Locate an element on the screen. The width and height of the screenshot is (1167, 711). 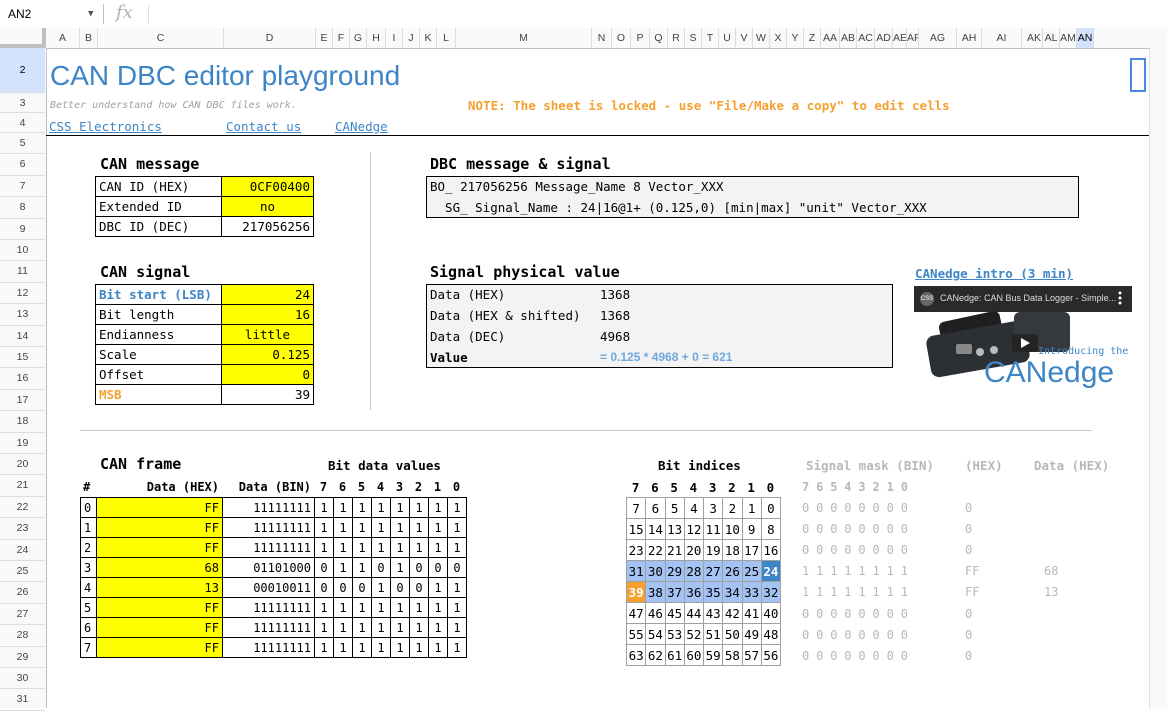
column-header-f: F is located at coordinates (341, 38).